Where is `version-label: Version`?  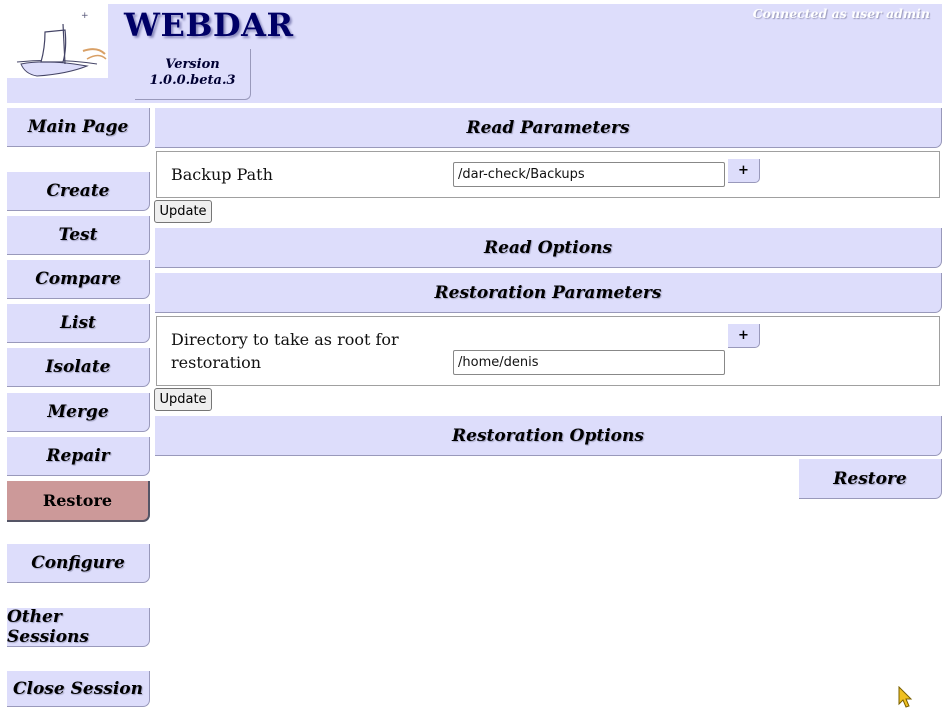 version-label: Version is located at coordinates (192, 64).